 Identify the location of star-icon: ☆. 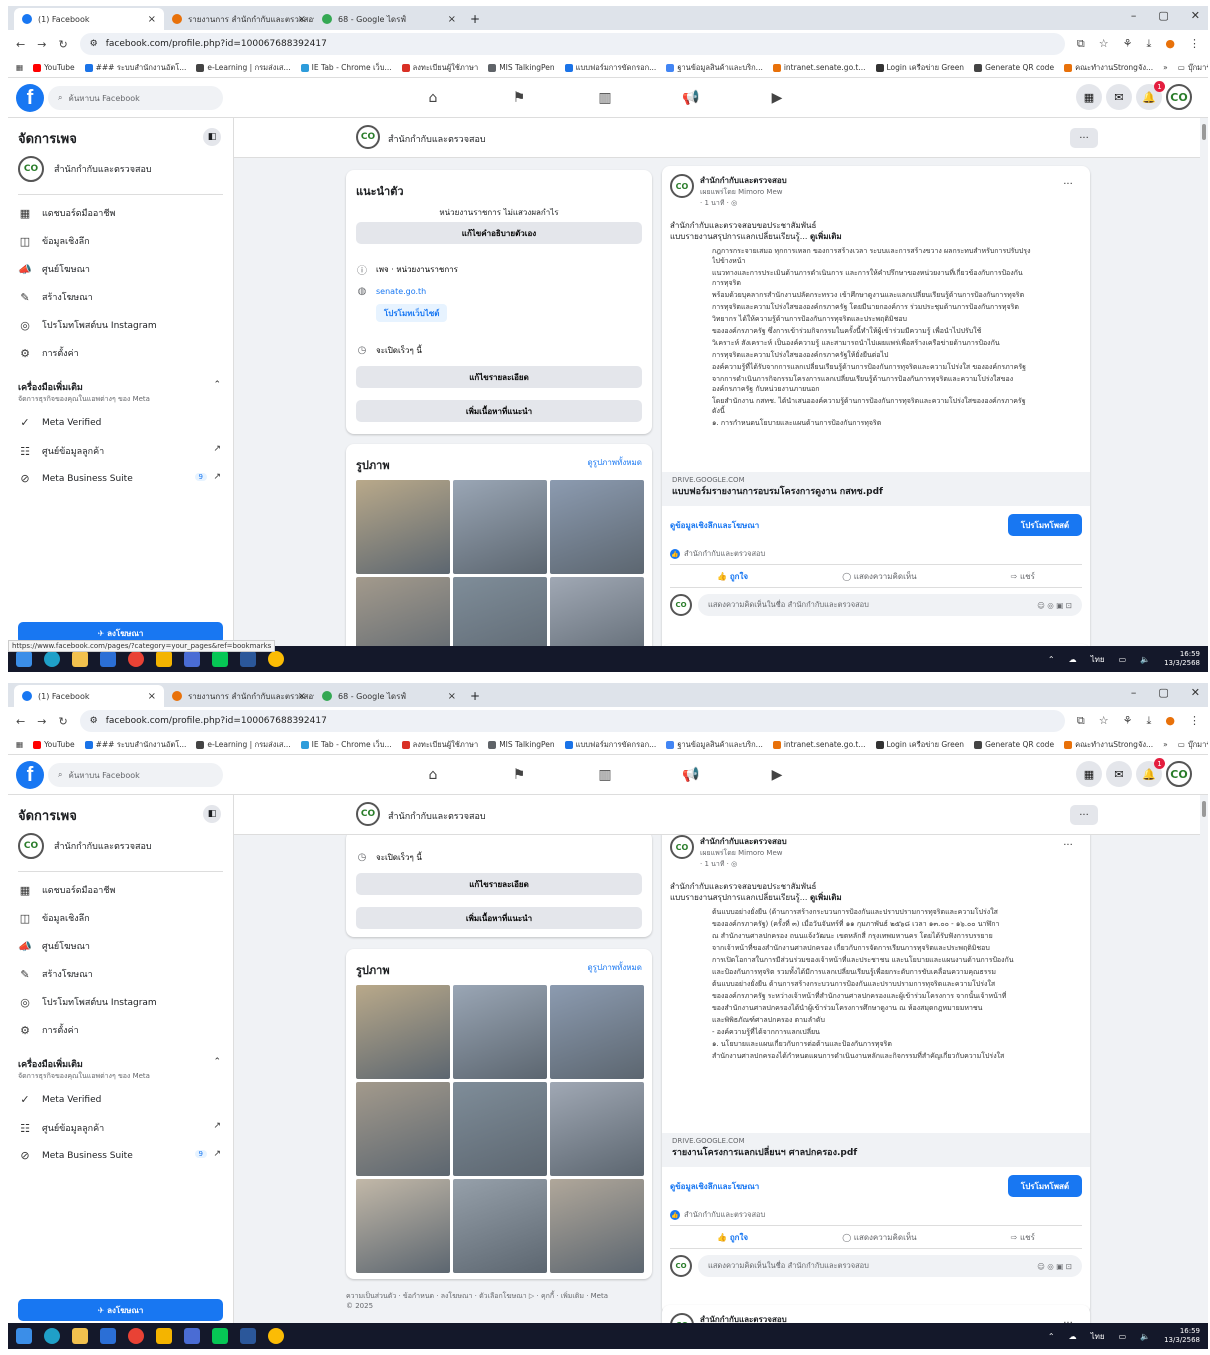
(1104, 721).